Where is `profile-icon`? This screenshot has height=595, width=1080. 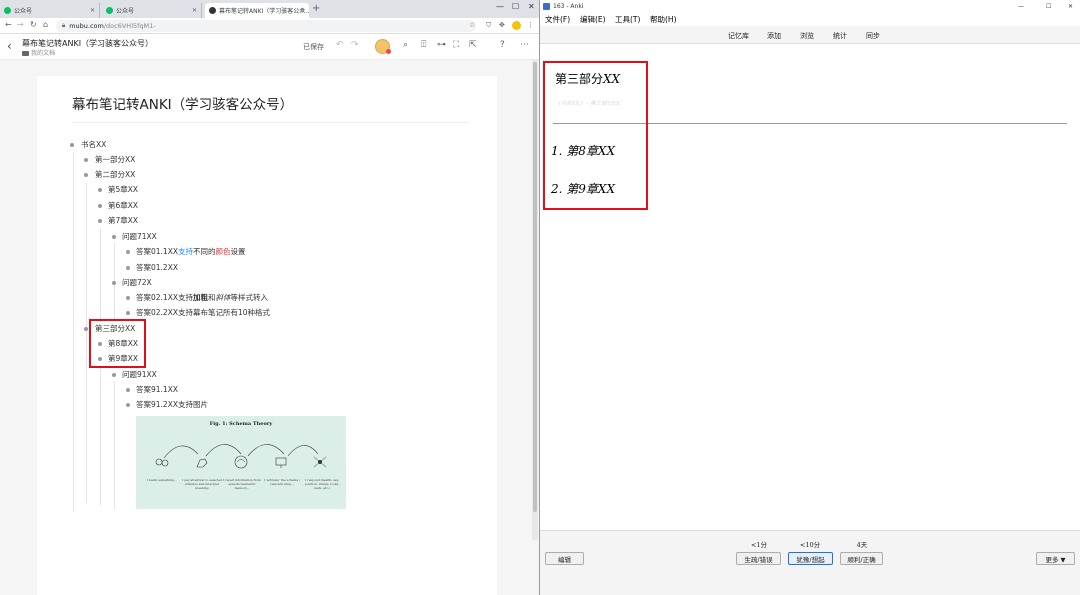 profile-icon is located at coordinates (516, 25).